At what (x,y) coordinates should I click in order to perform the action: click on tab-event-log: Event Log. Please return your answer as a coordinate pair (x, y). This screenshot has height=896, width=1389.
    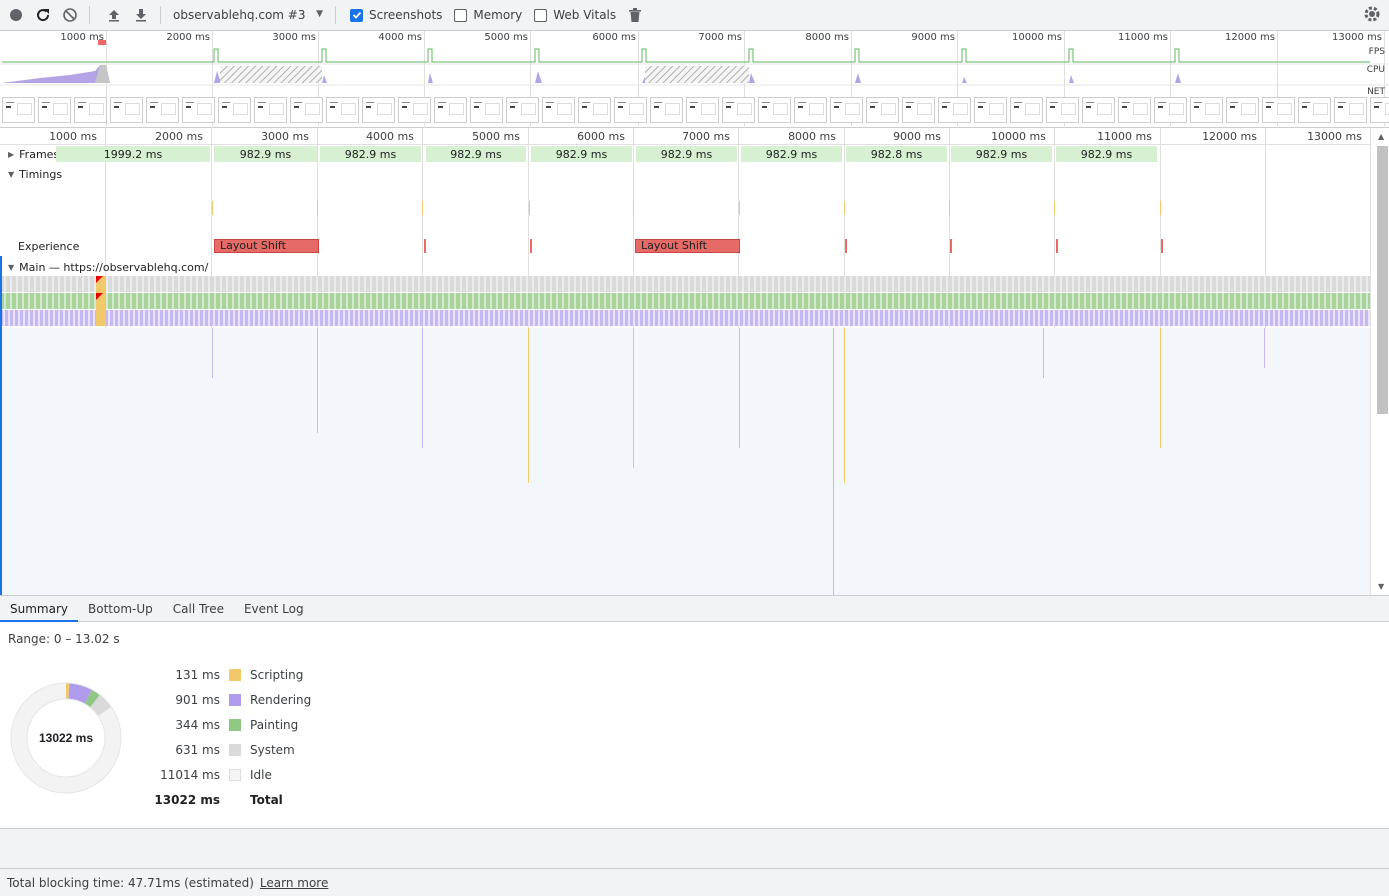
    Looking at the image, I should click on (274, 609).